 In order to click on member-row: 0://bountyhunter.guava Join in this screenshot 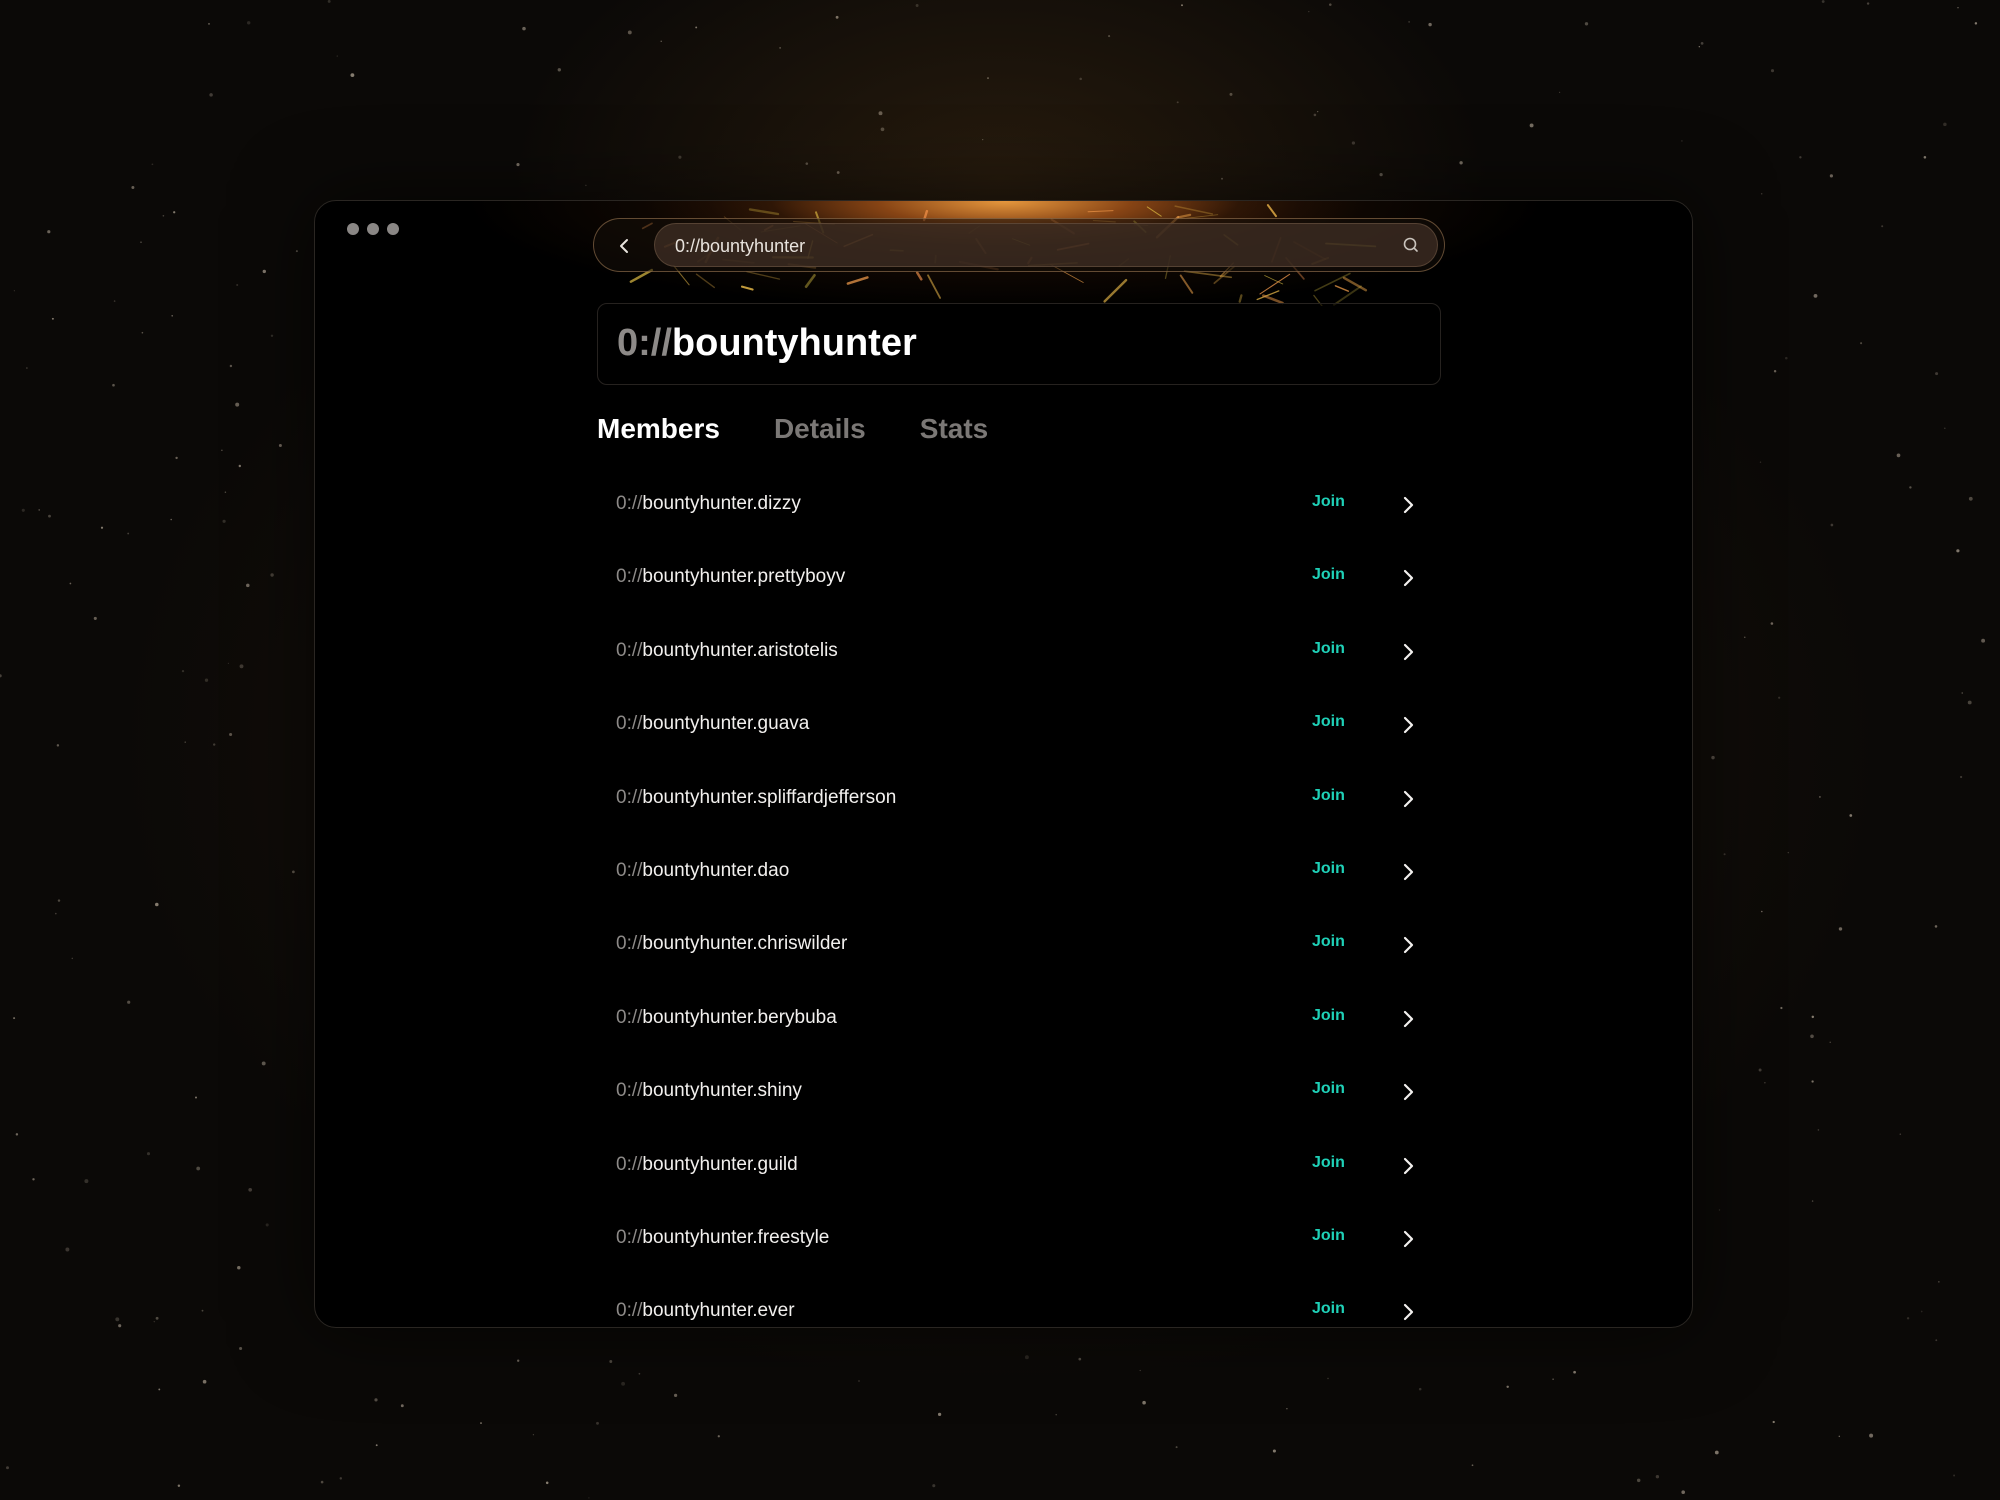, I will do `click(1019, 725)`.